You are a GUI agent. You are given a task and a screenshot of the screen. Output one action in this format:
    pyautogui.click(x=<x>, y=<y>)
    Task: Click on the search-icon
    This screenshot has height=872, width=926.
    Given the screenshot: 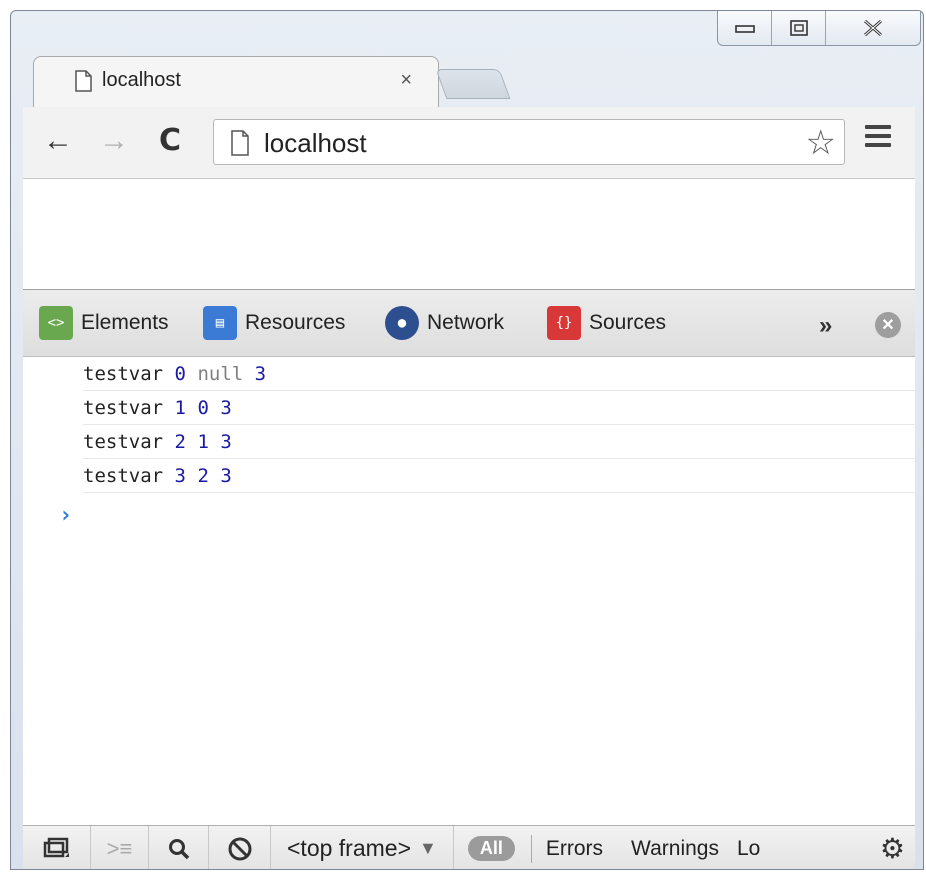 What is the action you would take?
    pyautogui.click(x=178, y=848)
    